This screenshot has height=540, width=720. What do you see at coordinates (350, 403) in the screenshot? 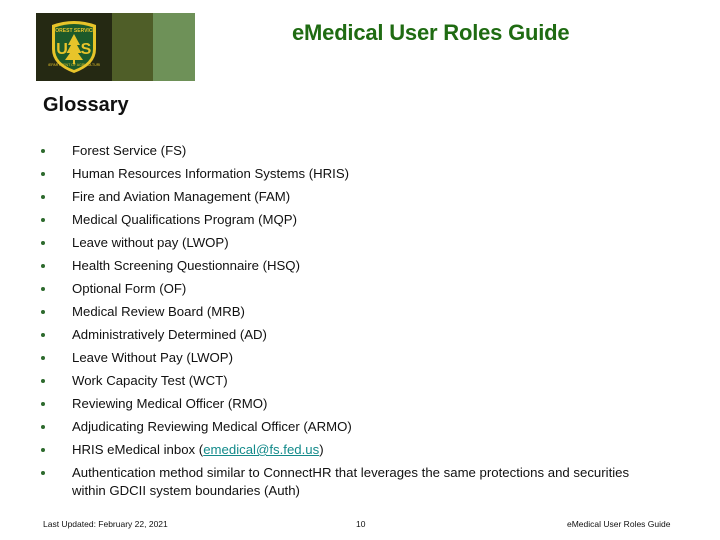
I see `glossary-item: Reviewing Medical Officer (RMO)` at bounding box center [350, 403].